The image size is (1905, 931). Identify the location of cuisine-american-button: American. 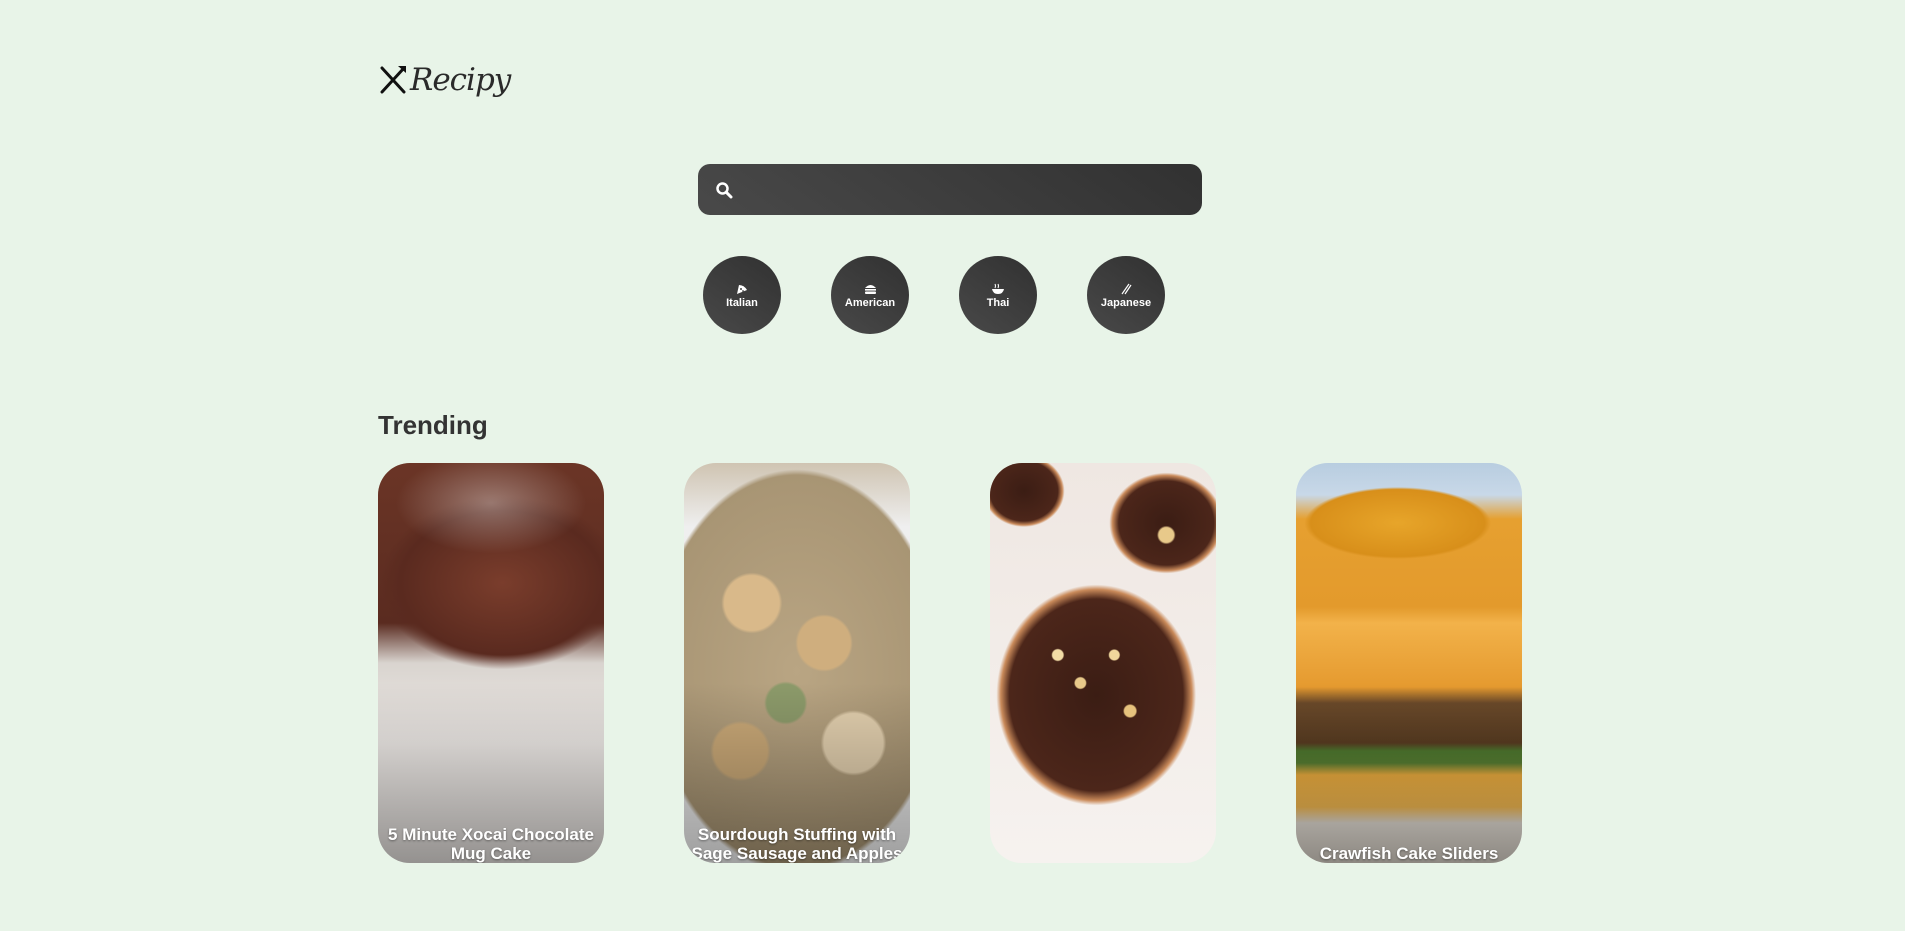
(870, 295).